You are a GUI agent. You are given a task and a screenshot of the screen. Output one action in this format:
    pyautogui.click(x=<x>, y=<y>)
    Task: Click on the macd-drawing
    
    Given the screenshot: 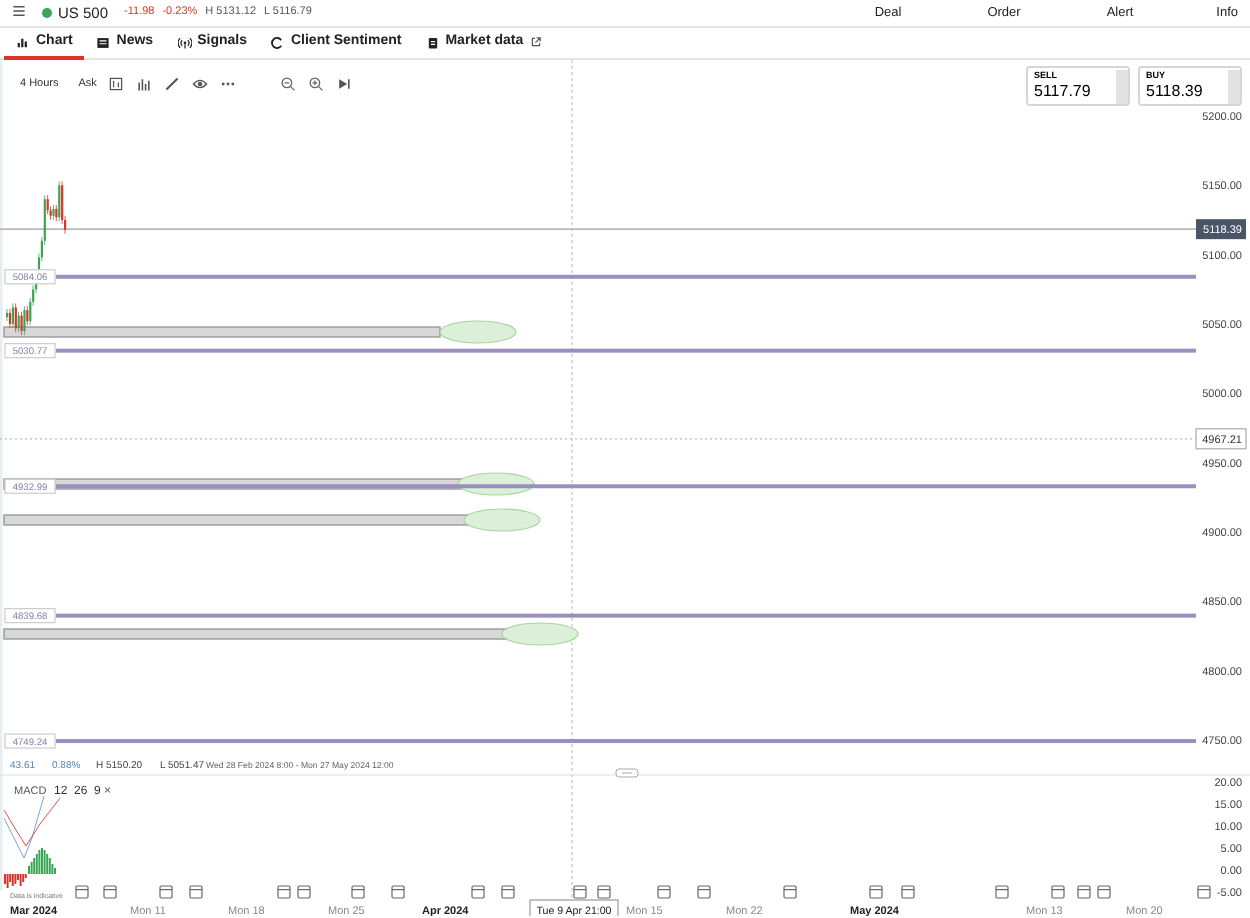 What is the action you would take?
    pyautogui.click(x=32, y=841)
    